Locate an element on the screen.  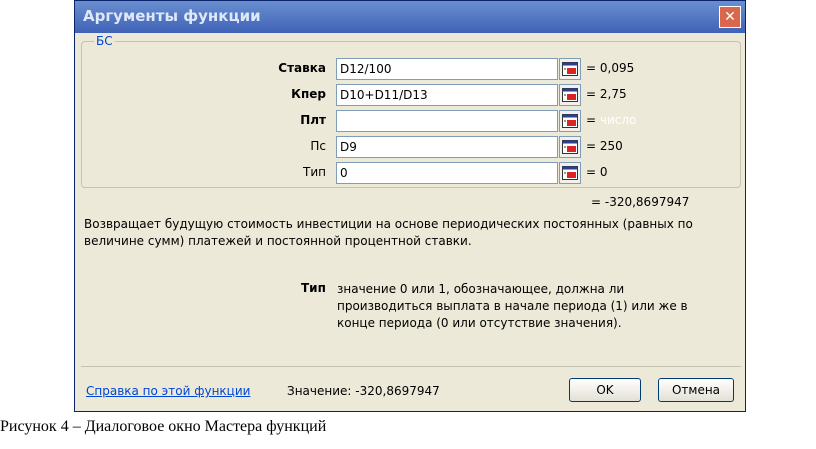
help-link: Справка по этой функции is located at coordinates (168, 391).